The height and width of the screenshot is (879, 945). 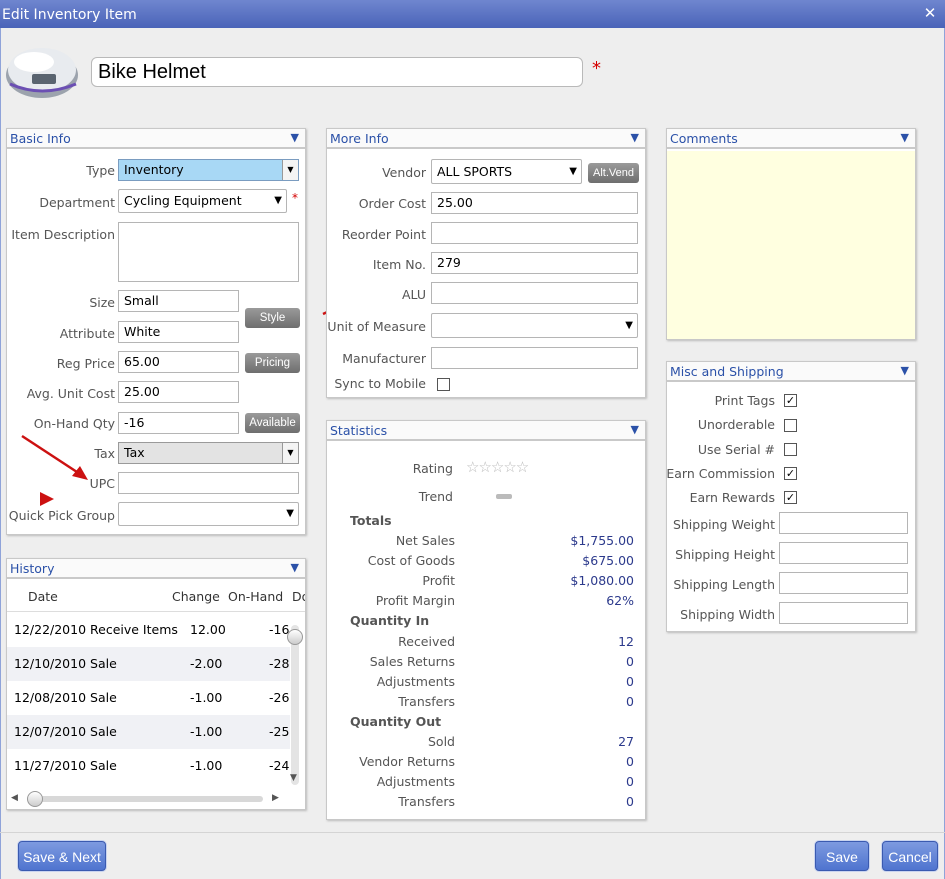 What do you see at coordinates (14, 798) in the screenshot?
I see `scroll-left-icon: ◀` at bounding box center [14, 798].